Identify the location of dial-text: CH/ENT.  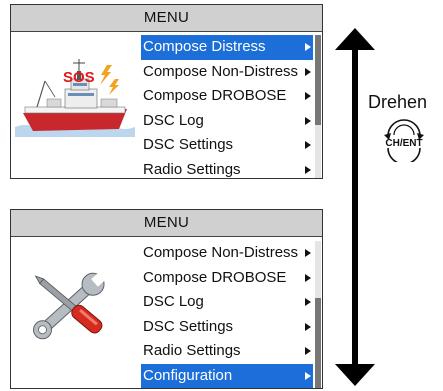
(403, 143).